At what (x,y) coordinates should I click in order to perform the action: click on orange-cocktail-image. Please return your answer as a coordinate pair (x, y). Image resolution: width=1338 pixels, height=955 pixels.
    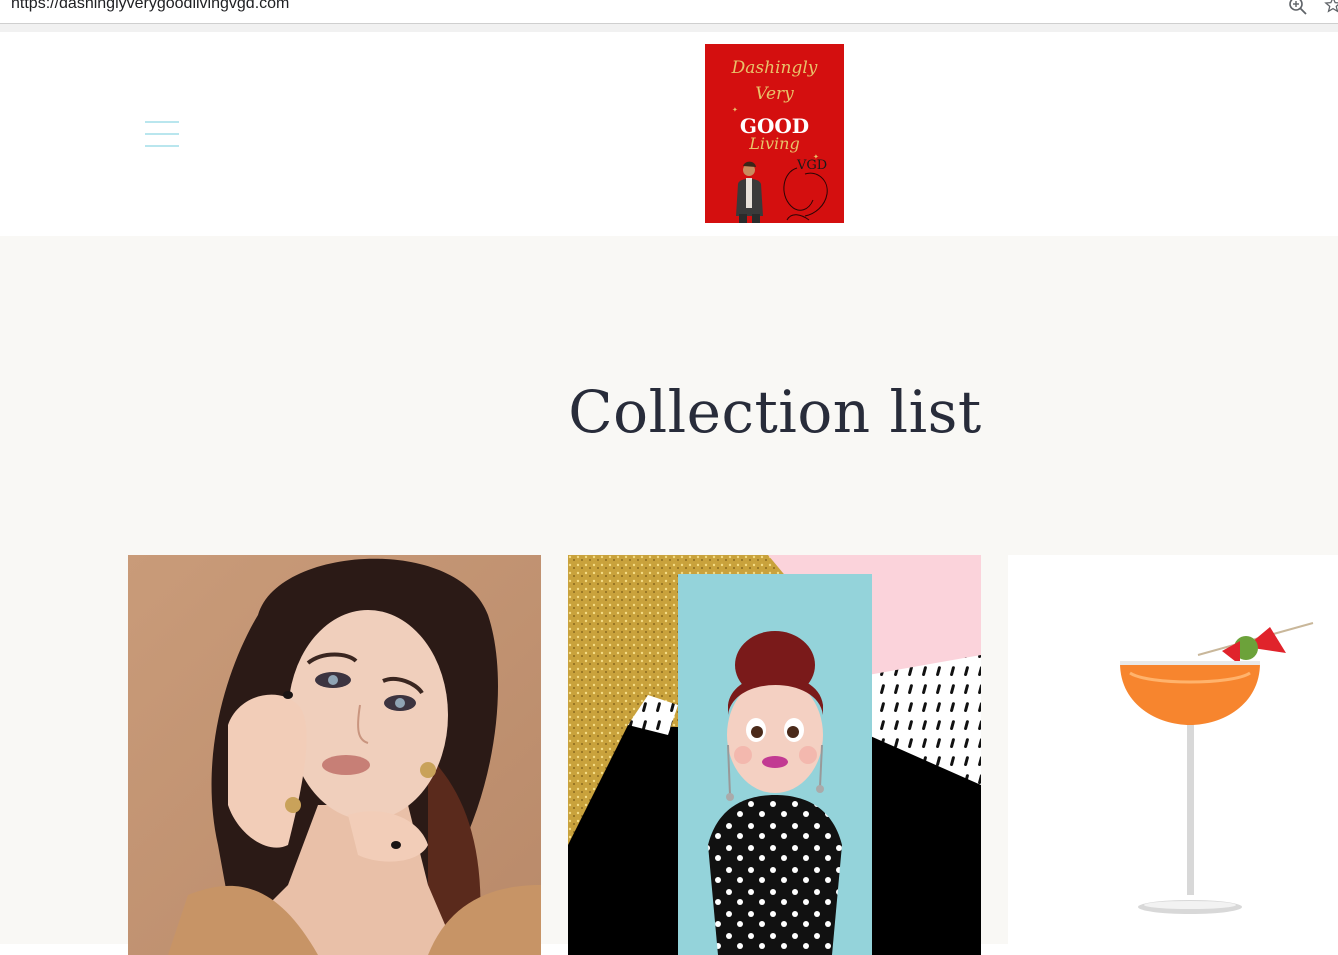
    Looking at the image, I should click on (1173, 755).